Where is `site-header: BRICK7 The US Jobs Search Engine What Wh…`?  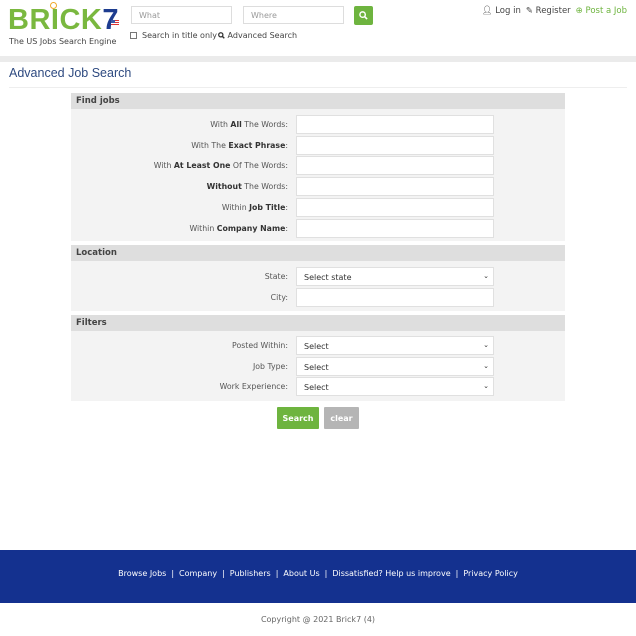
site-header: BRICK7 The US Jobs Search Engine What Wh… is located at coordinates (318, 28).